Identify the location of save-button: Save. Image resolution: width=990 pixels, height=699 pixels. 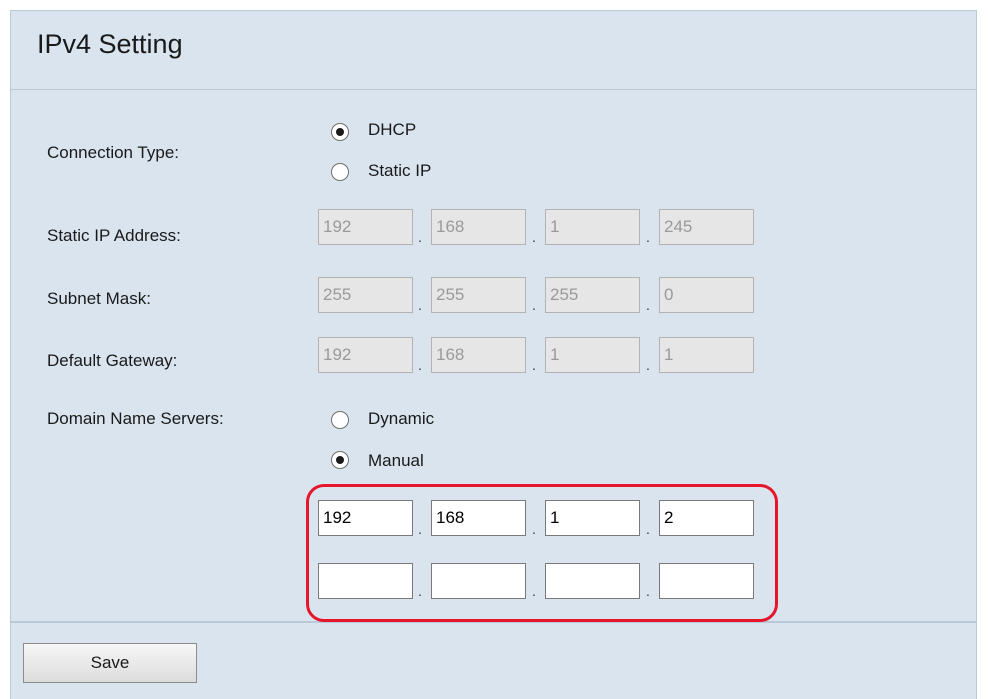
(110, 663).